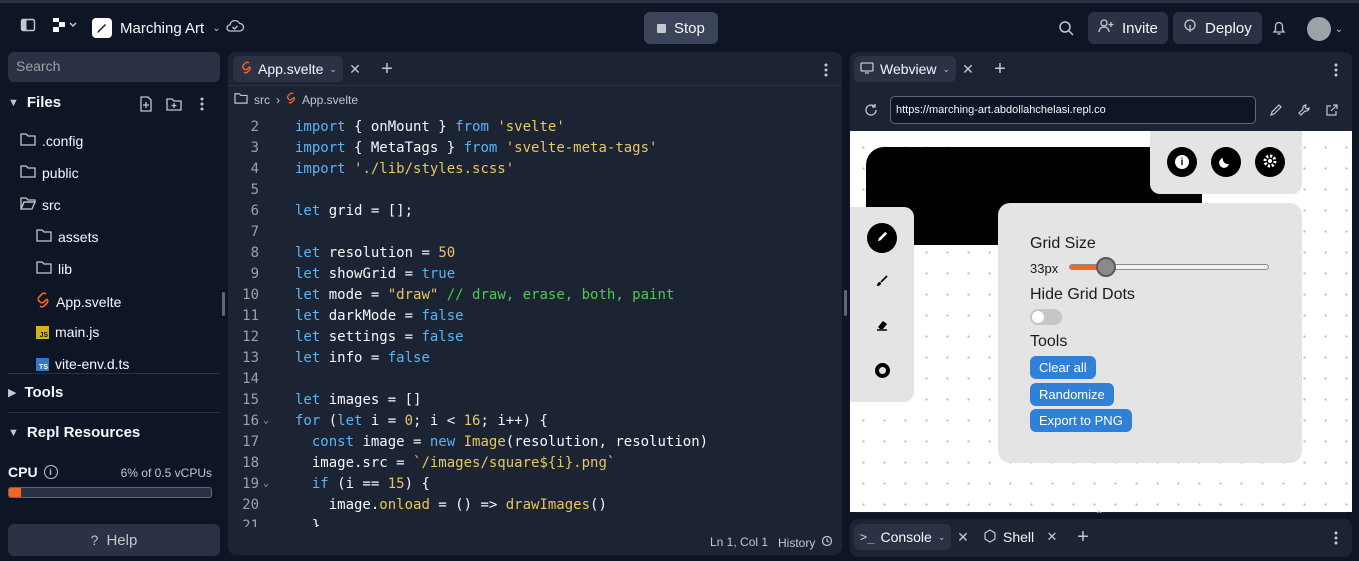 The image size is (1359, 561). Describe the element at coordinates (1063, 367) in the screenshot. I see `clear-all-button: Clear all` at that location.